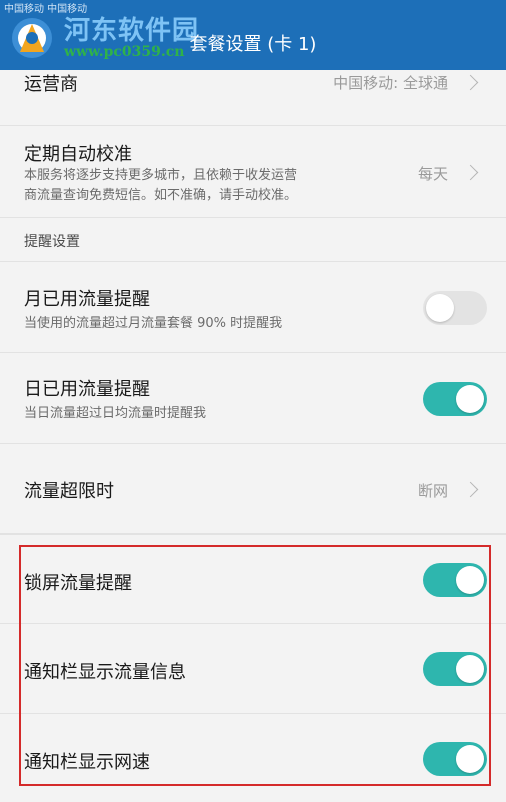 This screenshot has width=506, height=802. I want to click on notify-speed-row: 通知栏显示网速, so click(253, 758).